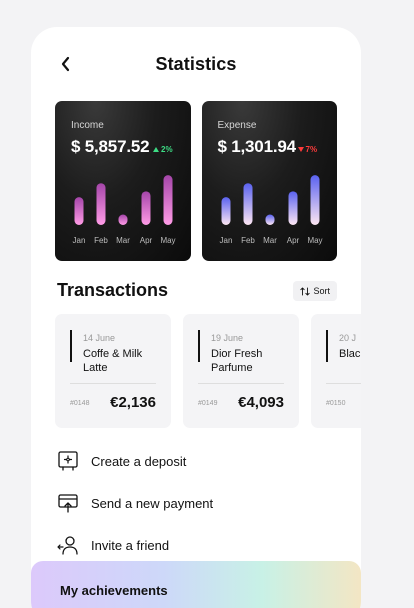 The height and width of the screenshot is (608, 414). I want to click on transaction-date: 14 June, so click(99, 338).